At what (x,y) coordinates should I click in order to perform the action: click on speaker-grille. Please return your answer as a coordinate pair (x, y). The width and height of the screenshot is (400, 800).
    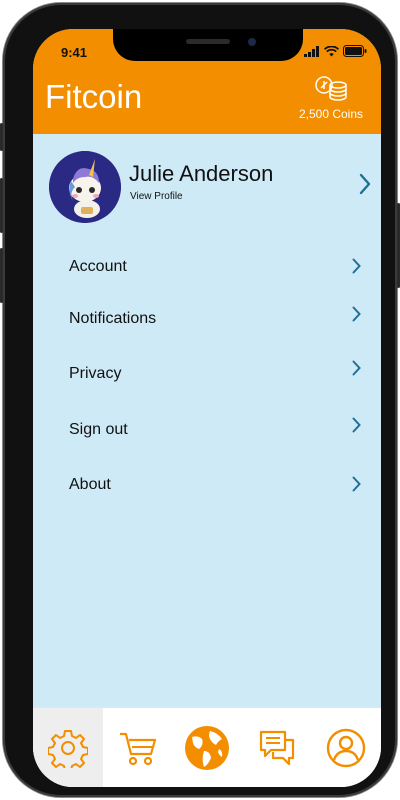
    Looking at the image, I should click on (208, 41).